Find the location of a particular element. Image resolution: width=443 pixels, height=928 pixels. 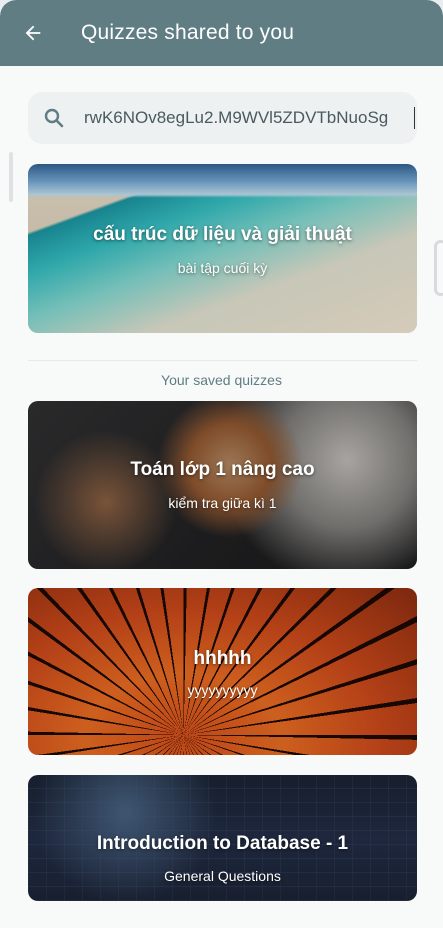

search-icon is located at coordinates (54, 118).